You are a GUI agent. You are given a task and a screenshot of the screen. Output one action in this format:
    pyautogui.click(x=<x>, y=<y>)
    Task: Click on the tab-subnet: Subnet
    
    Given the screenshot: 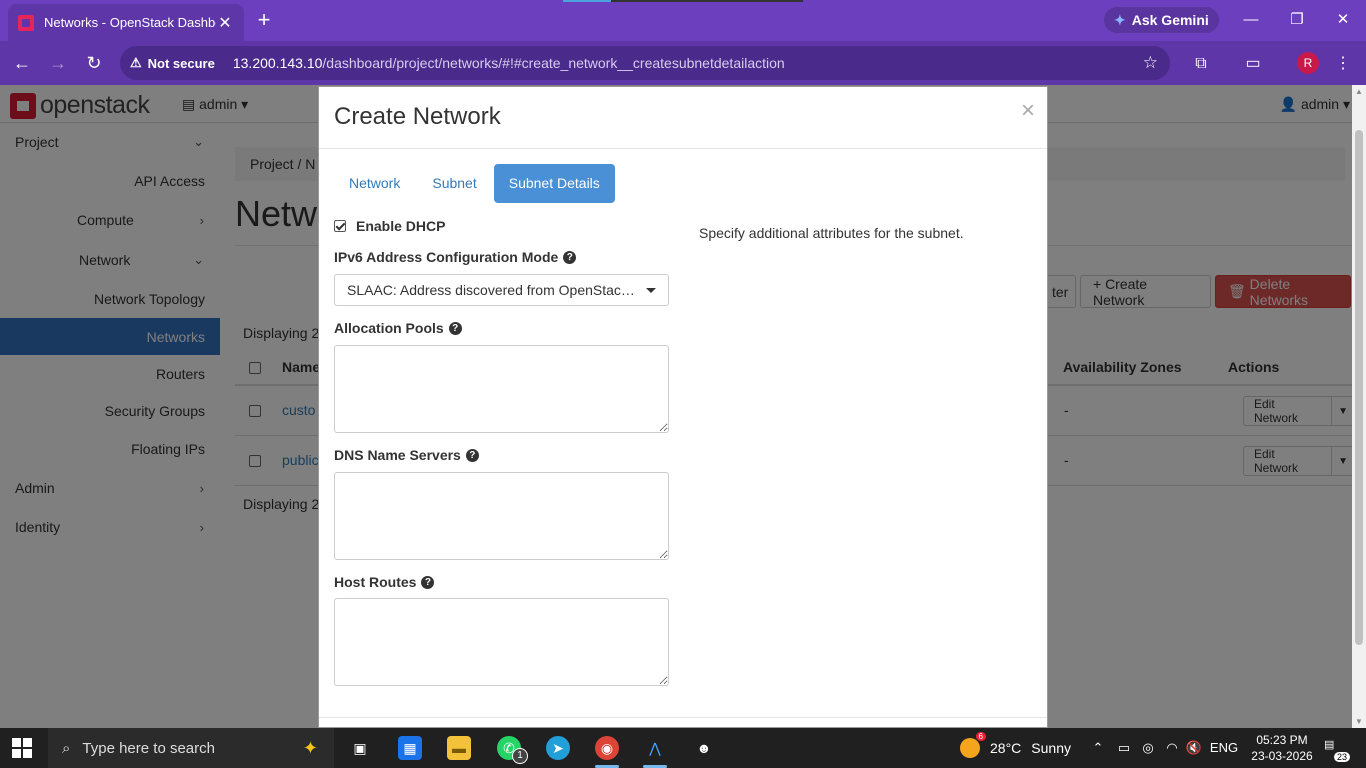 What is the action you would take?
    pyautogui.click(x=454, y=183)
    